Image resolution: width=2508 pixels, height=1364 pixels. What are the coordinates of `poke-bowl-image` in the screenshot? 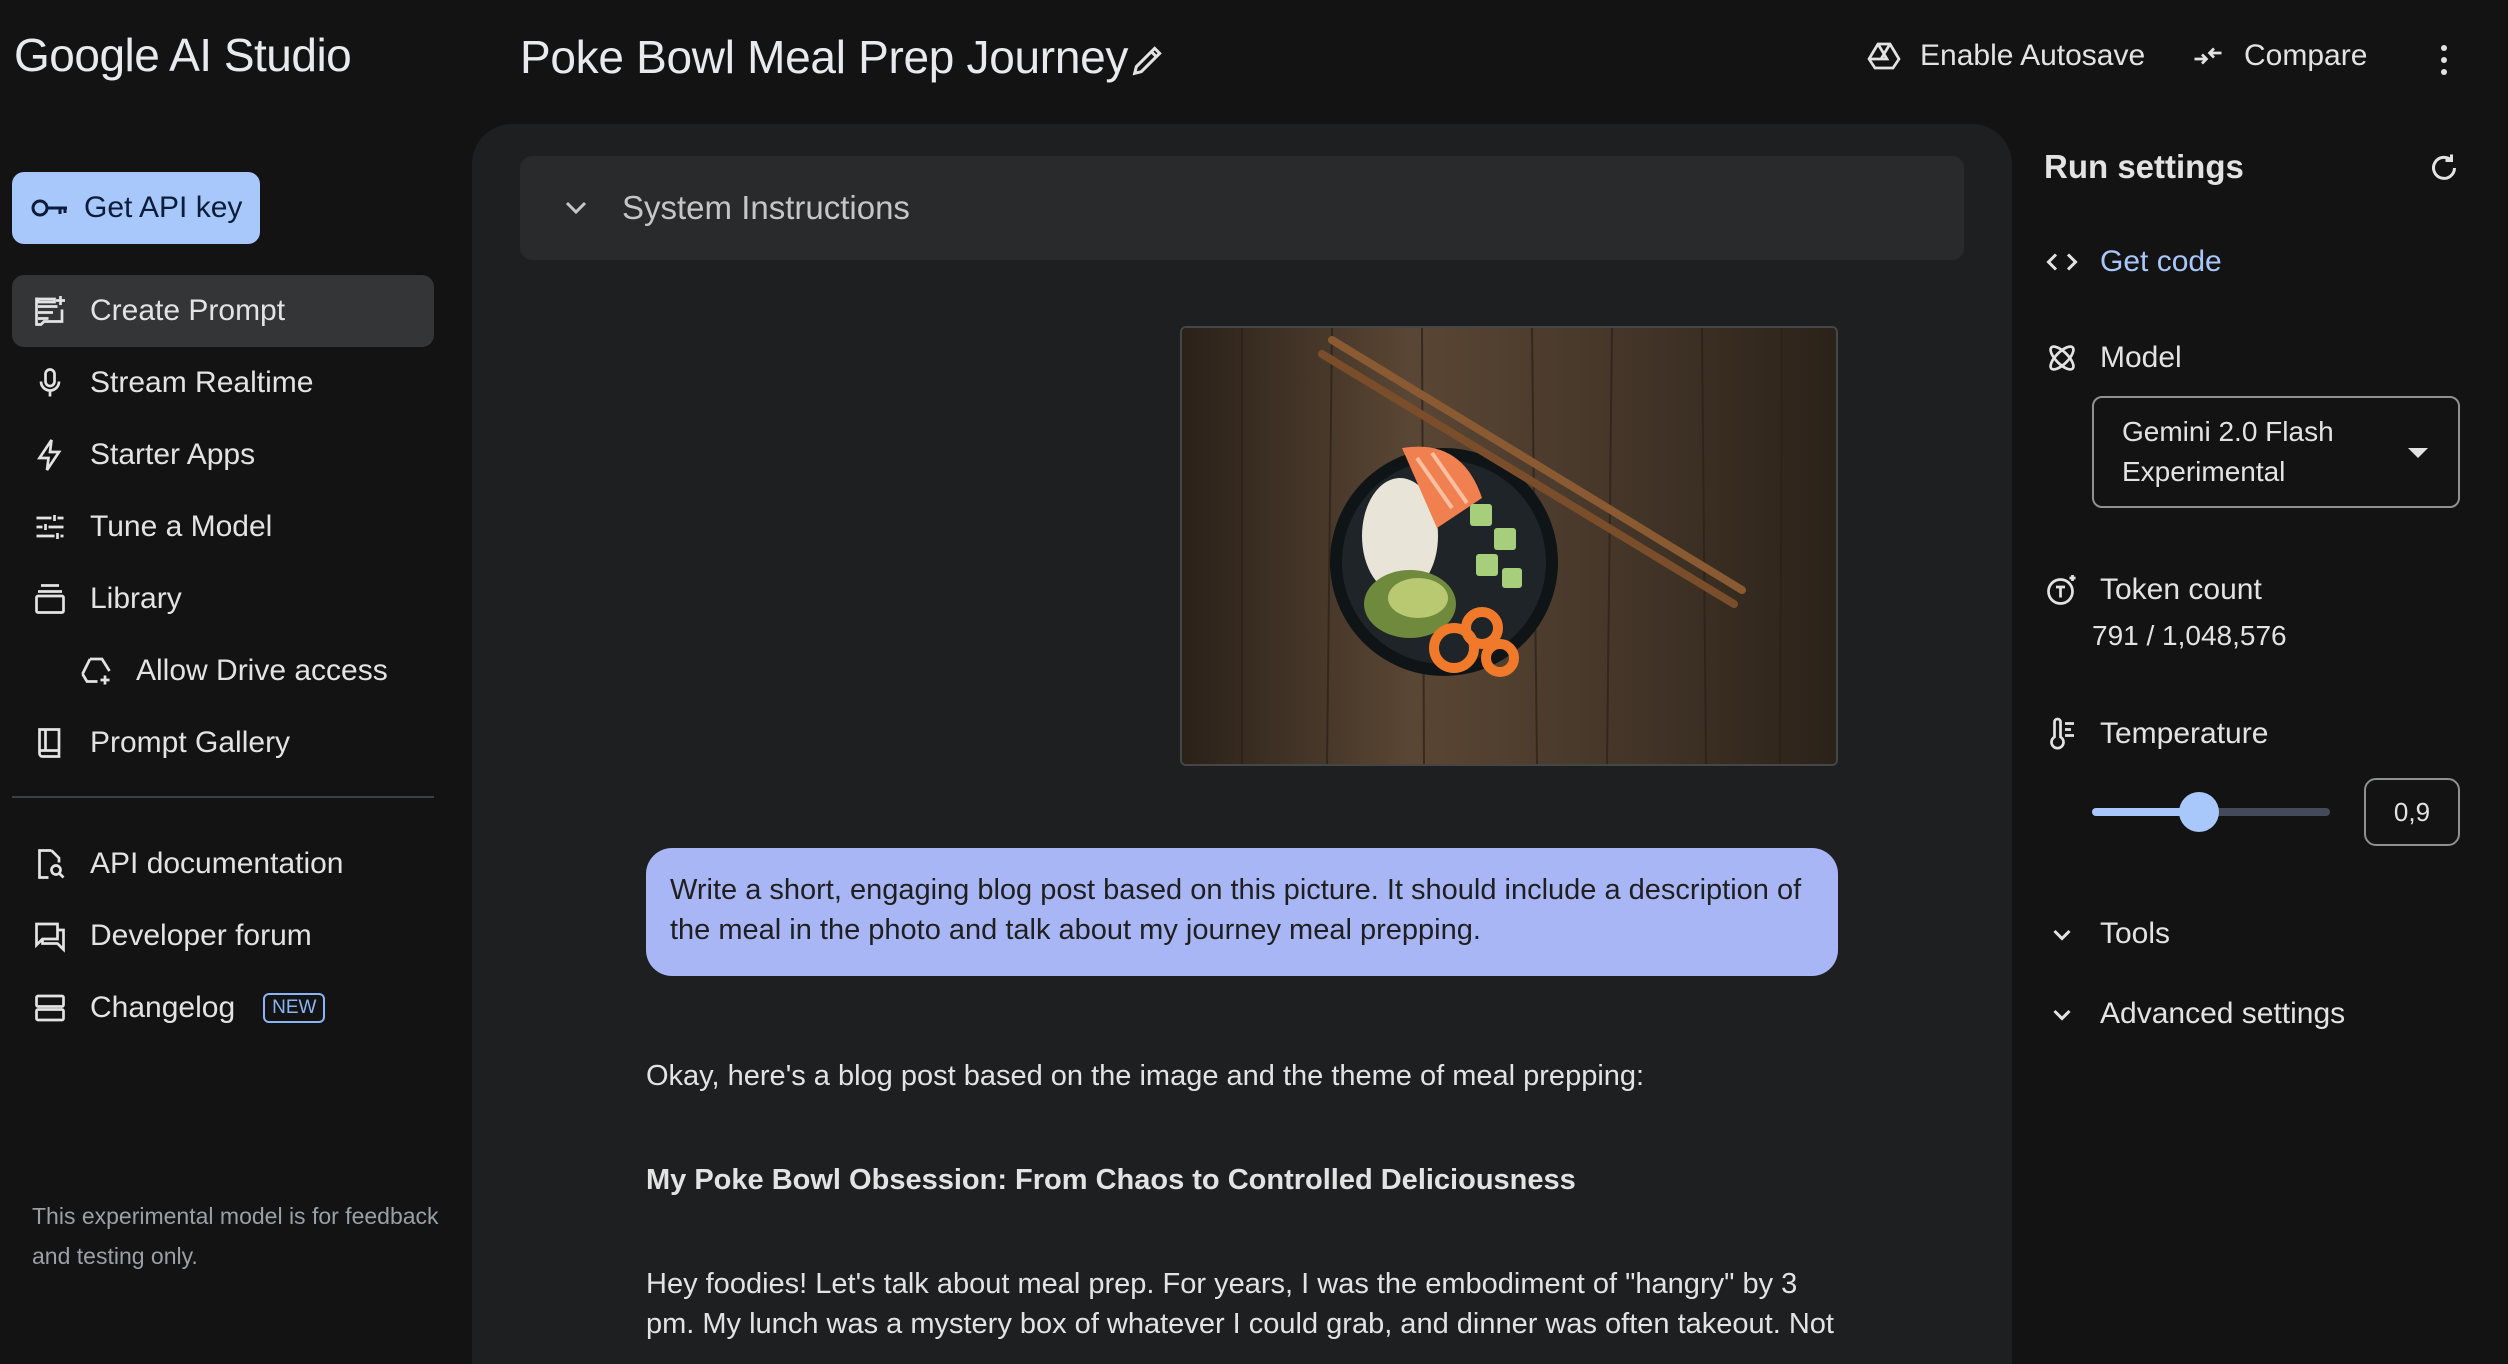 It's located at (1509, 546).